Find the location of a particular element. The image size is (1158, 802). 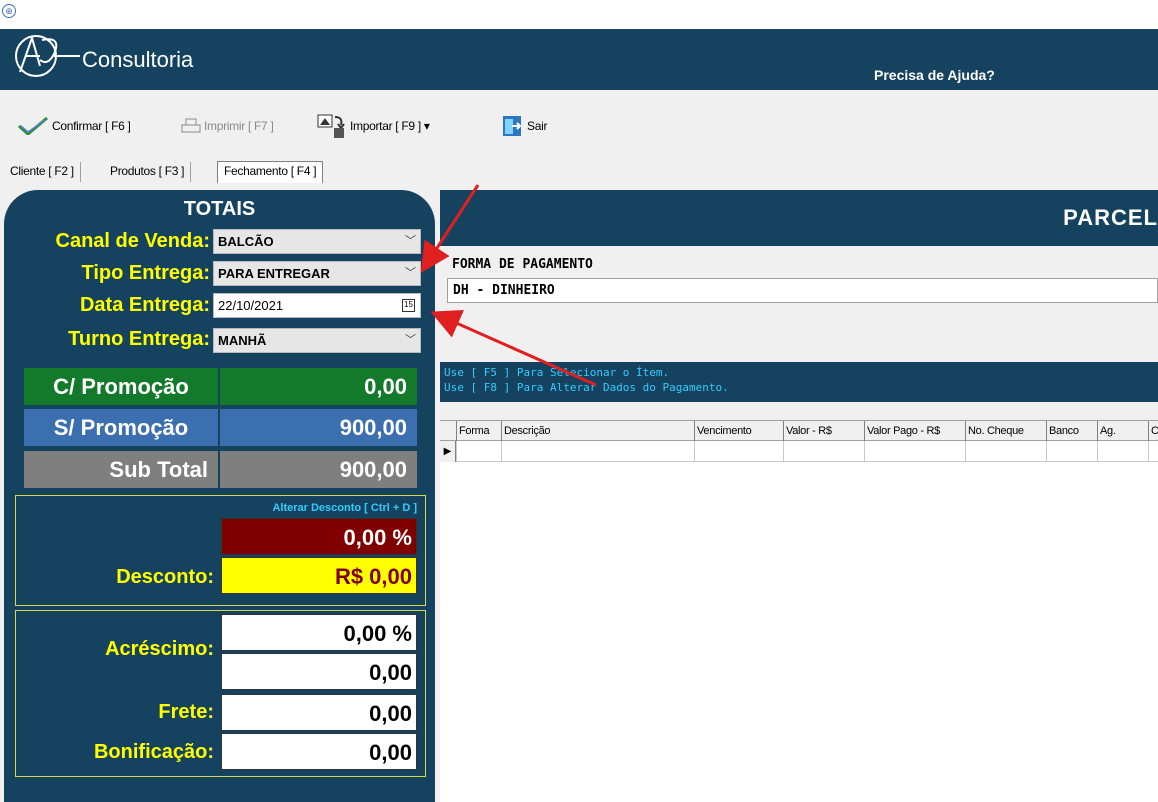

bonificacao-label: Bonificação: is located at coordinates (153, 752).